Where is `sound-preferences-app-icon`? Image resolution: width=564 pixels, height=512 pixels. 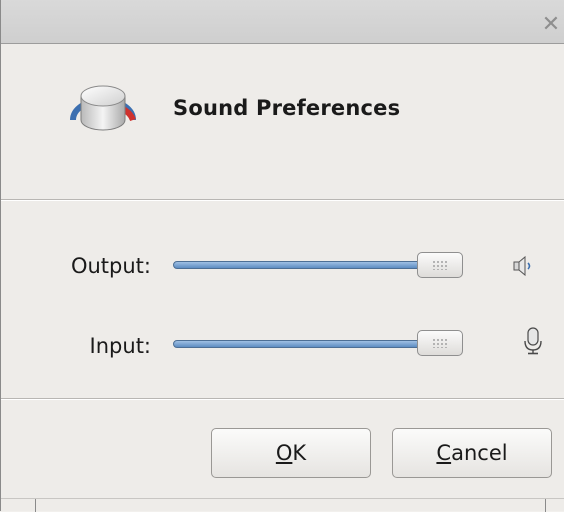 sound-preferences-app-icon is located at coordinates (103, 108).